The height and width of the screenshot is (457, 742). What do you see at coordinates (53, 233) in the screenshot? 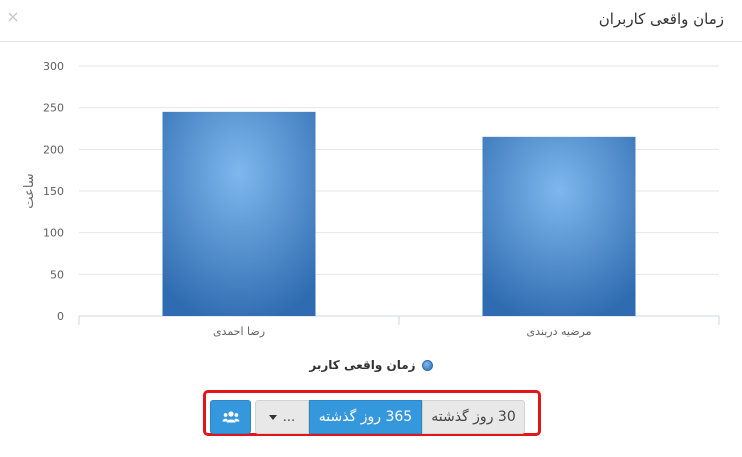
I see `y-tick-label: 100` at bounding box center [53, 233].